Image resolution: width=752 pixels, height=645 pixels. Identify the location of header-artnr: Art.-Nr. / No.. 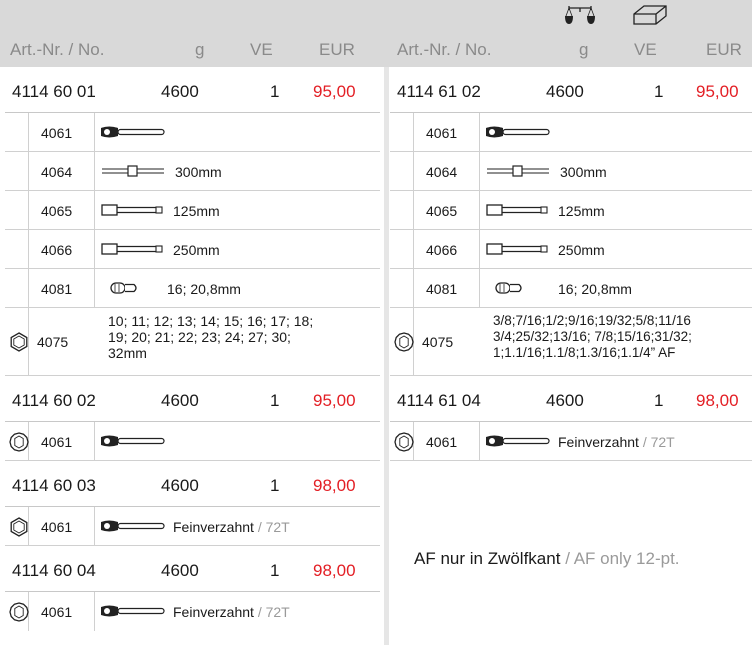
(57, 49).